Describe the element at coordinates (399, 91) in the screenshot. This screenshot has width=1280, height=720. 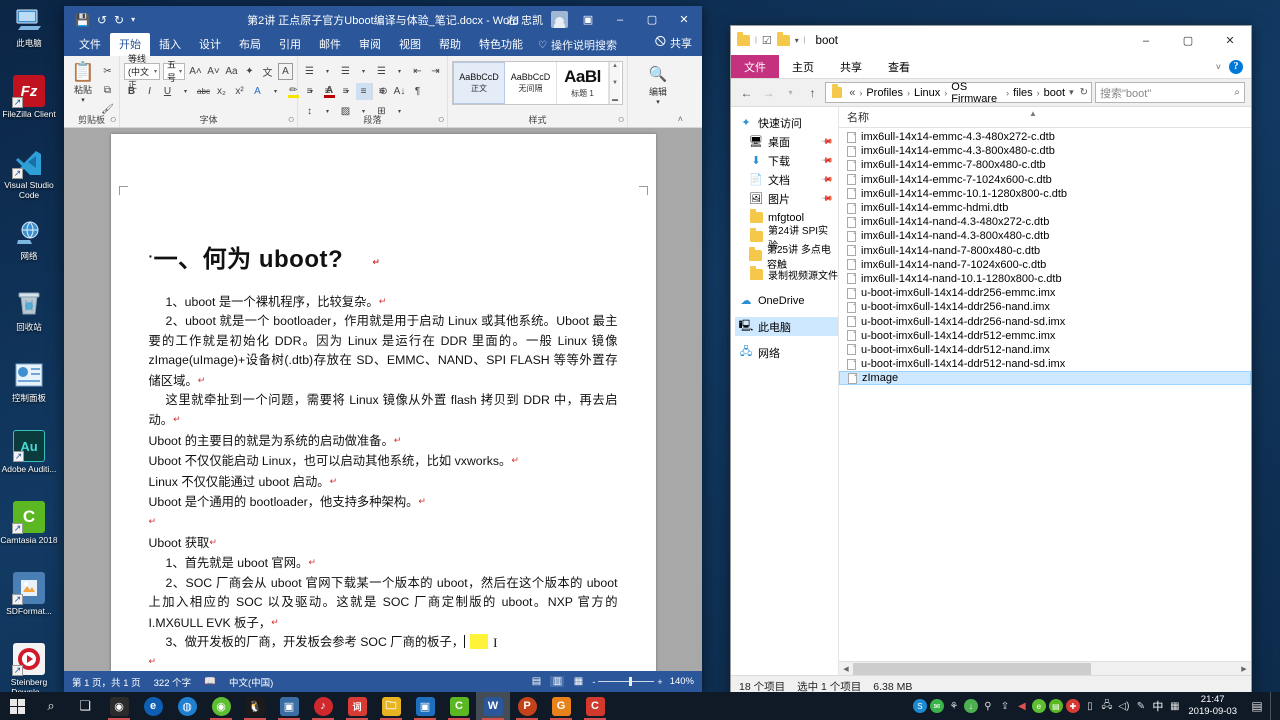
I see `sort-icon: A↓` at that location.